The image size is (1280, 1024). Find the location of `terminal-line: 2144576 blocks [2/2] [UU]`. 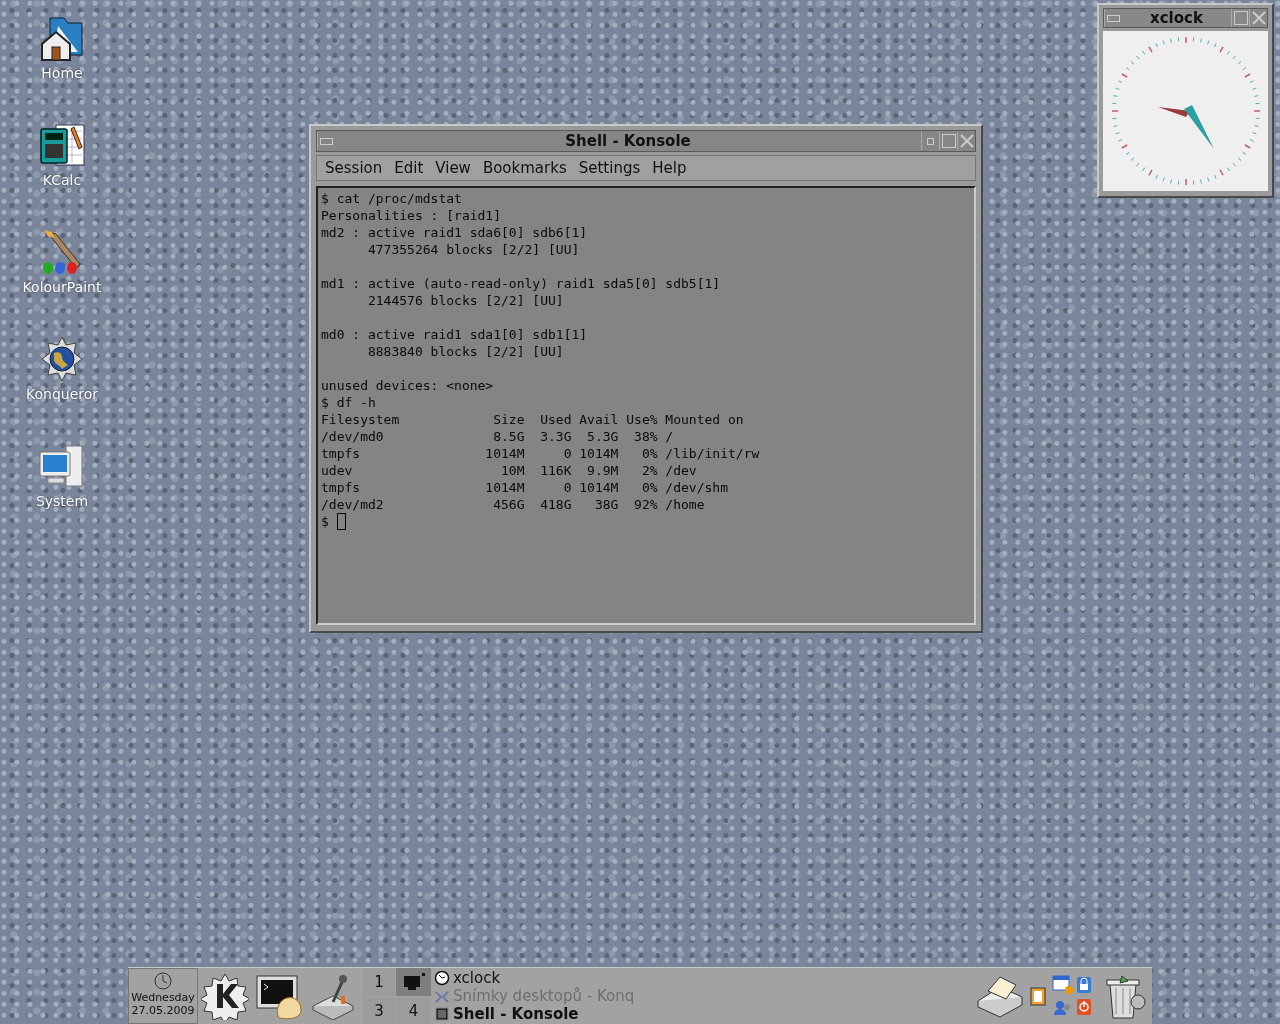

terminal-line: 2144576 blocks [2/2] [UU] is located at coordinates (465, 300).